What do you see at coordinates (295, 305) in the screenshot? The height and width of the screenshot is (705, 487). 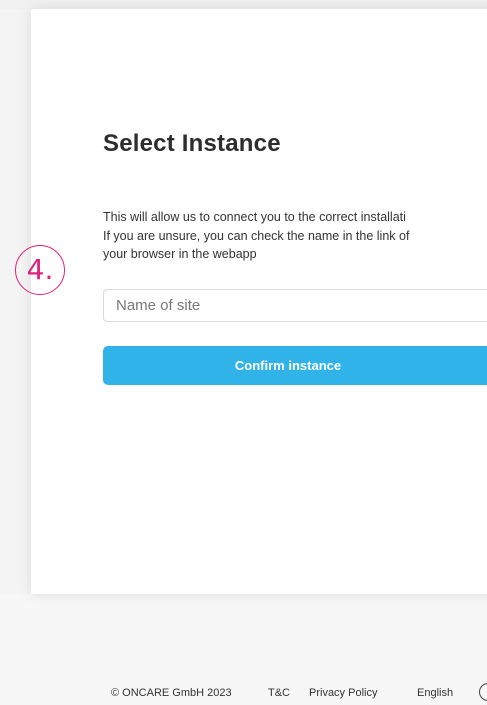 I see `site-name-input` at bounding box center [295, 305].